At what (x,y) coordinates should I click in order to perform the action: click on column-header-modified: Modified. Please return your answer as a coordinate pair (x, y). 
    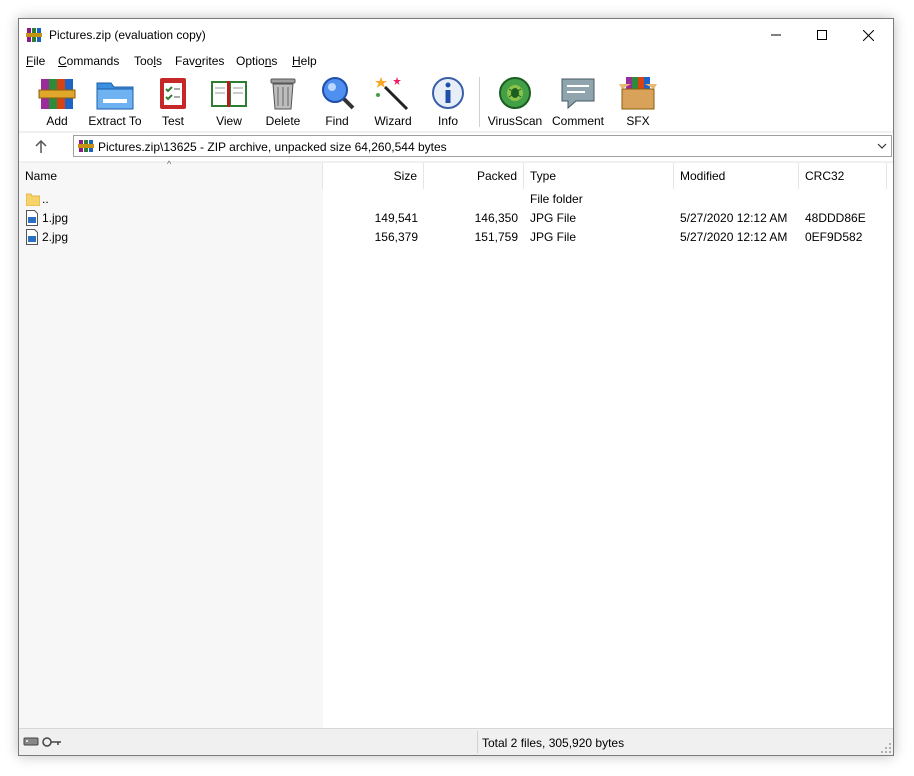
    Looking at the image, I should click on (736, 176).